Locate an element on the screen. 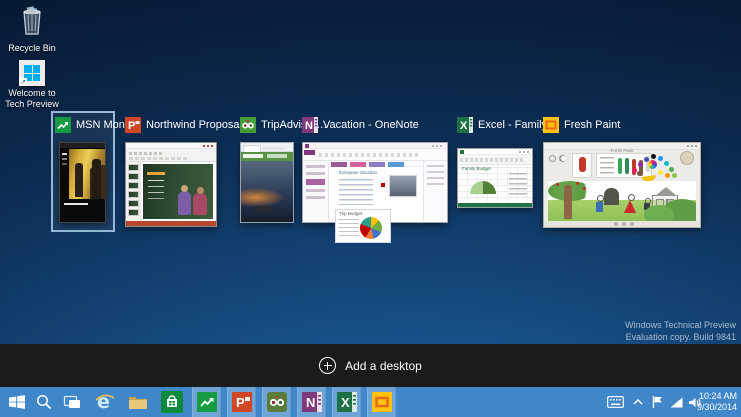 The width and height of the screenshot is (741, 417). taskbar-powerpoint: P is located at coordinates (241, 402).